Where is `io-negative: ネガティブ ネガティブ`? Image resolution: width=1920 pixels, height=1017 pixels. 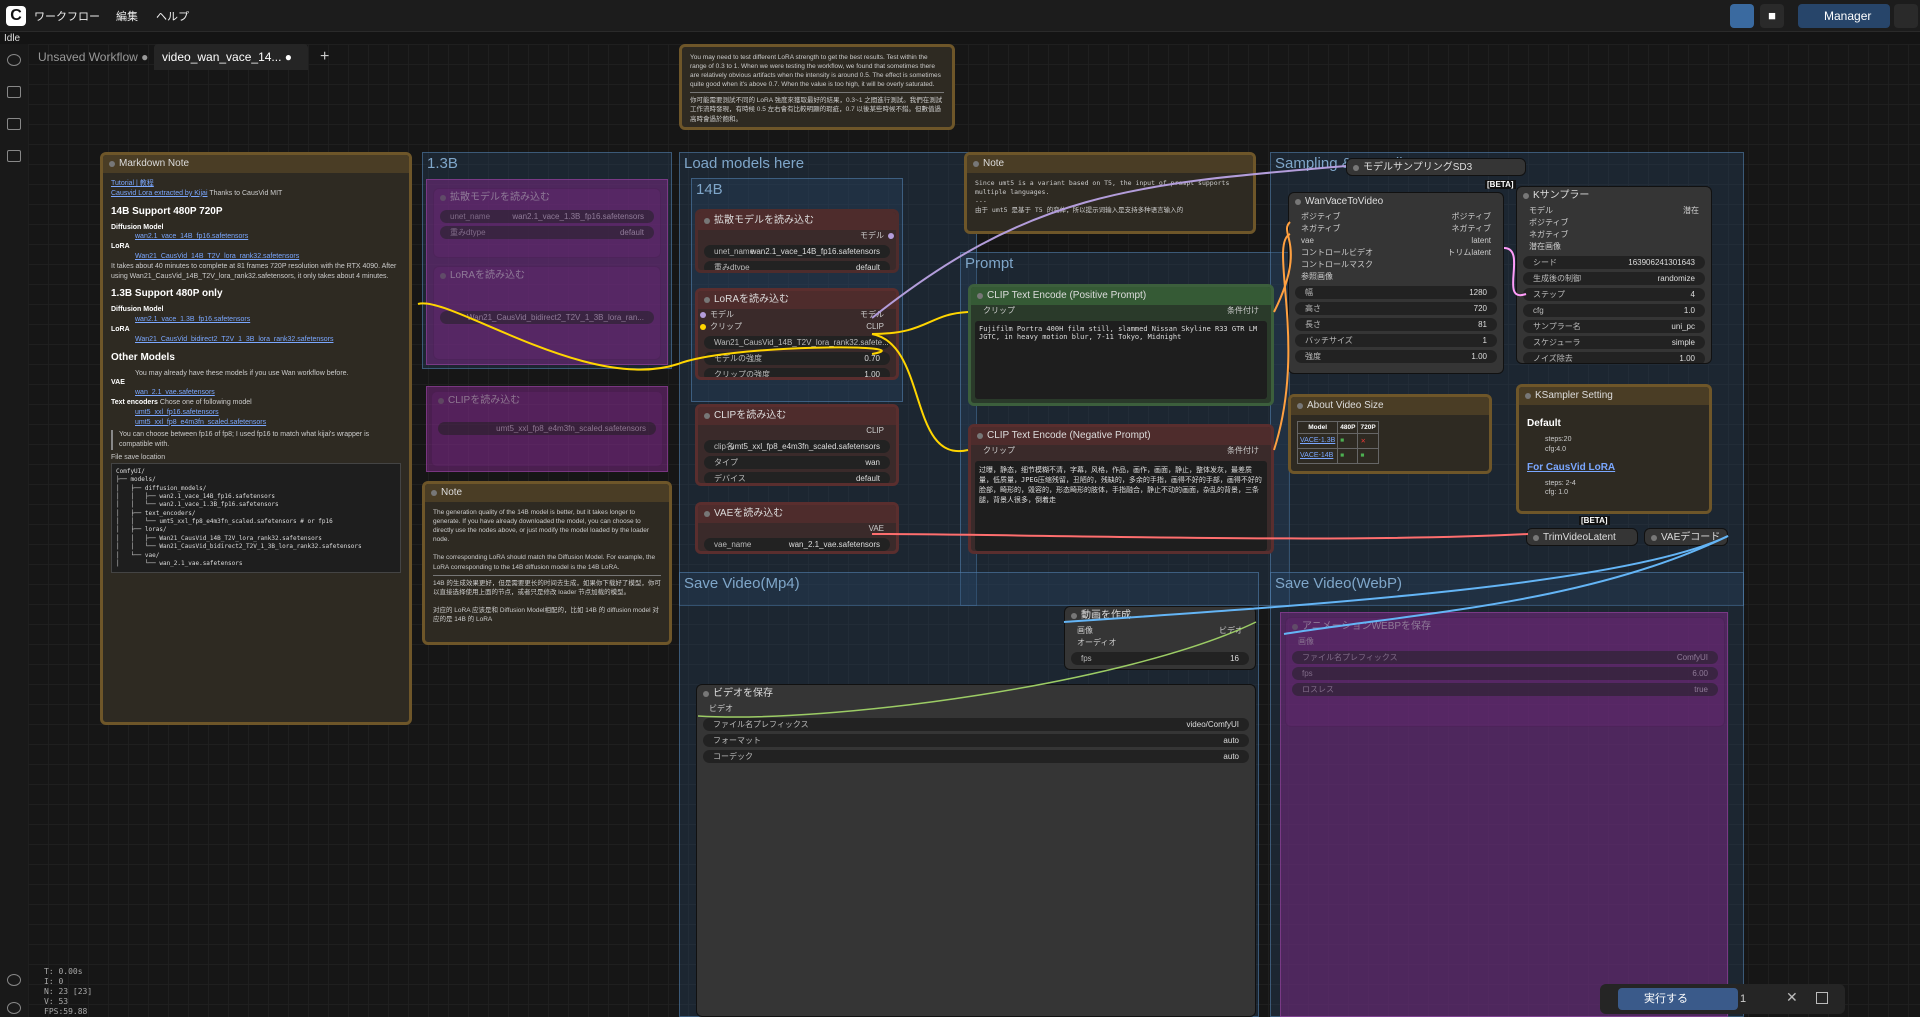
io-negative: ネガティブ ネガティブ is located at coordinates (1396, 229).